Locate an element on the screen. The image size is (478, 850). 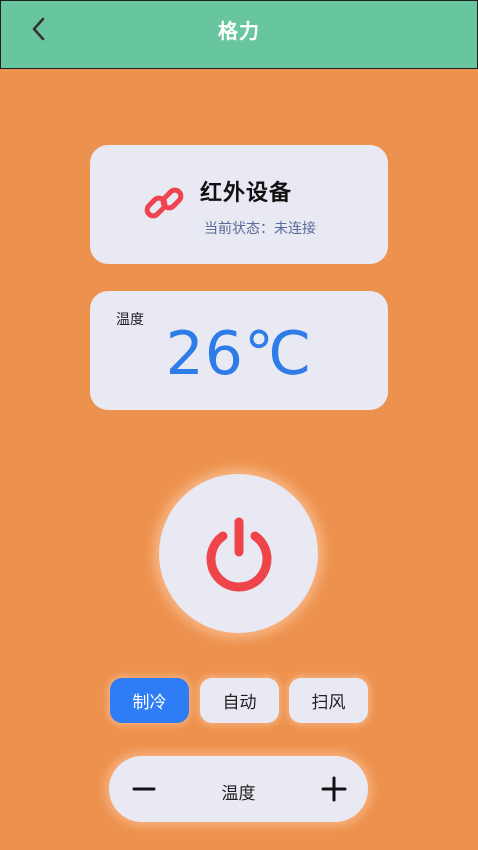
device-name: 红外设备 is located at coordinates (246, 193).